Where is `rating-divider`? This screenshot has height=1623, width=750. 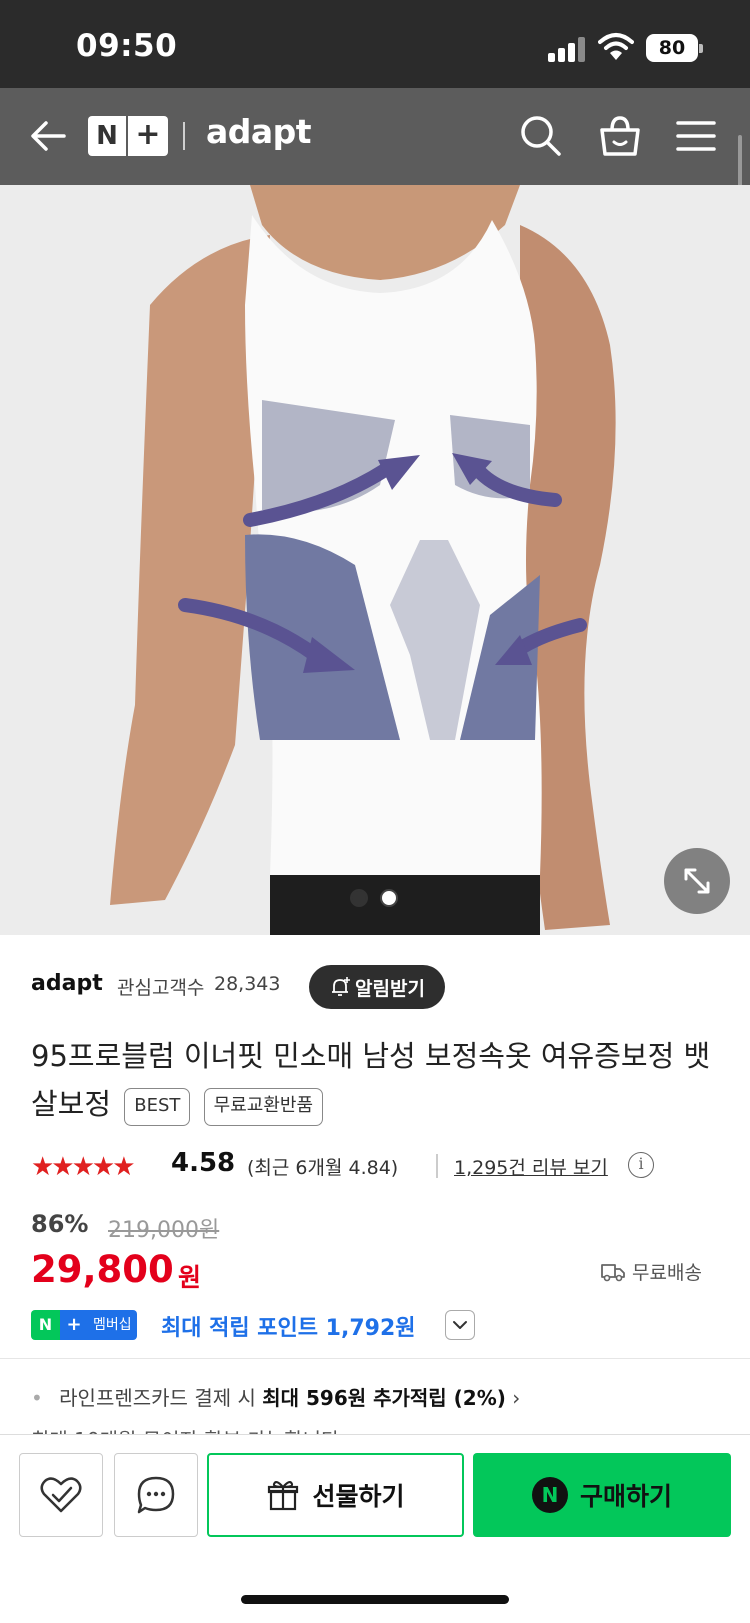
rating-divider is located at coordinates (437, 1166).